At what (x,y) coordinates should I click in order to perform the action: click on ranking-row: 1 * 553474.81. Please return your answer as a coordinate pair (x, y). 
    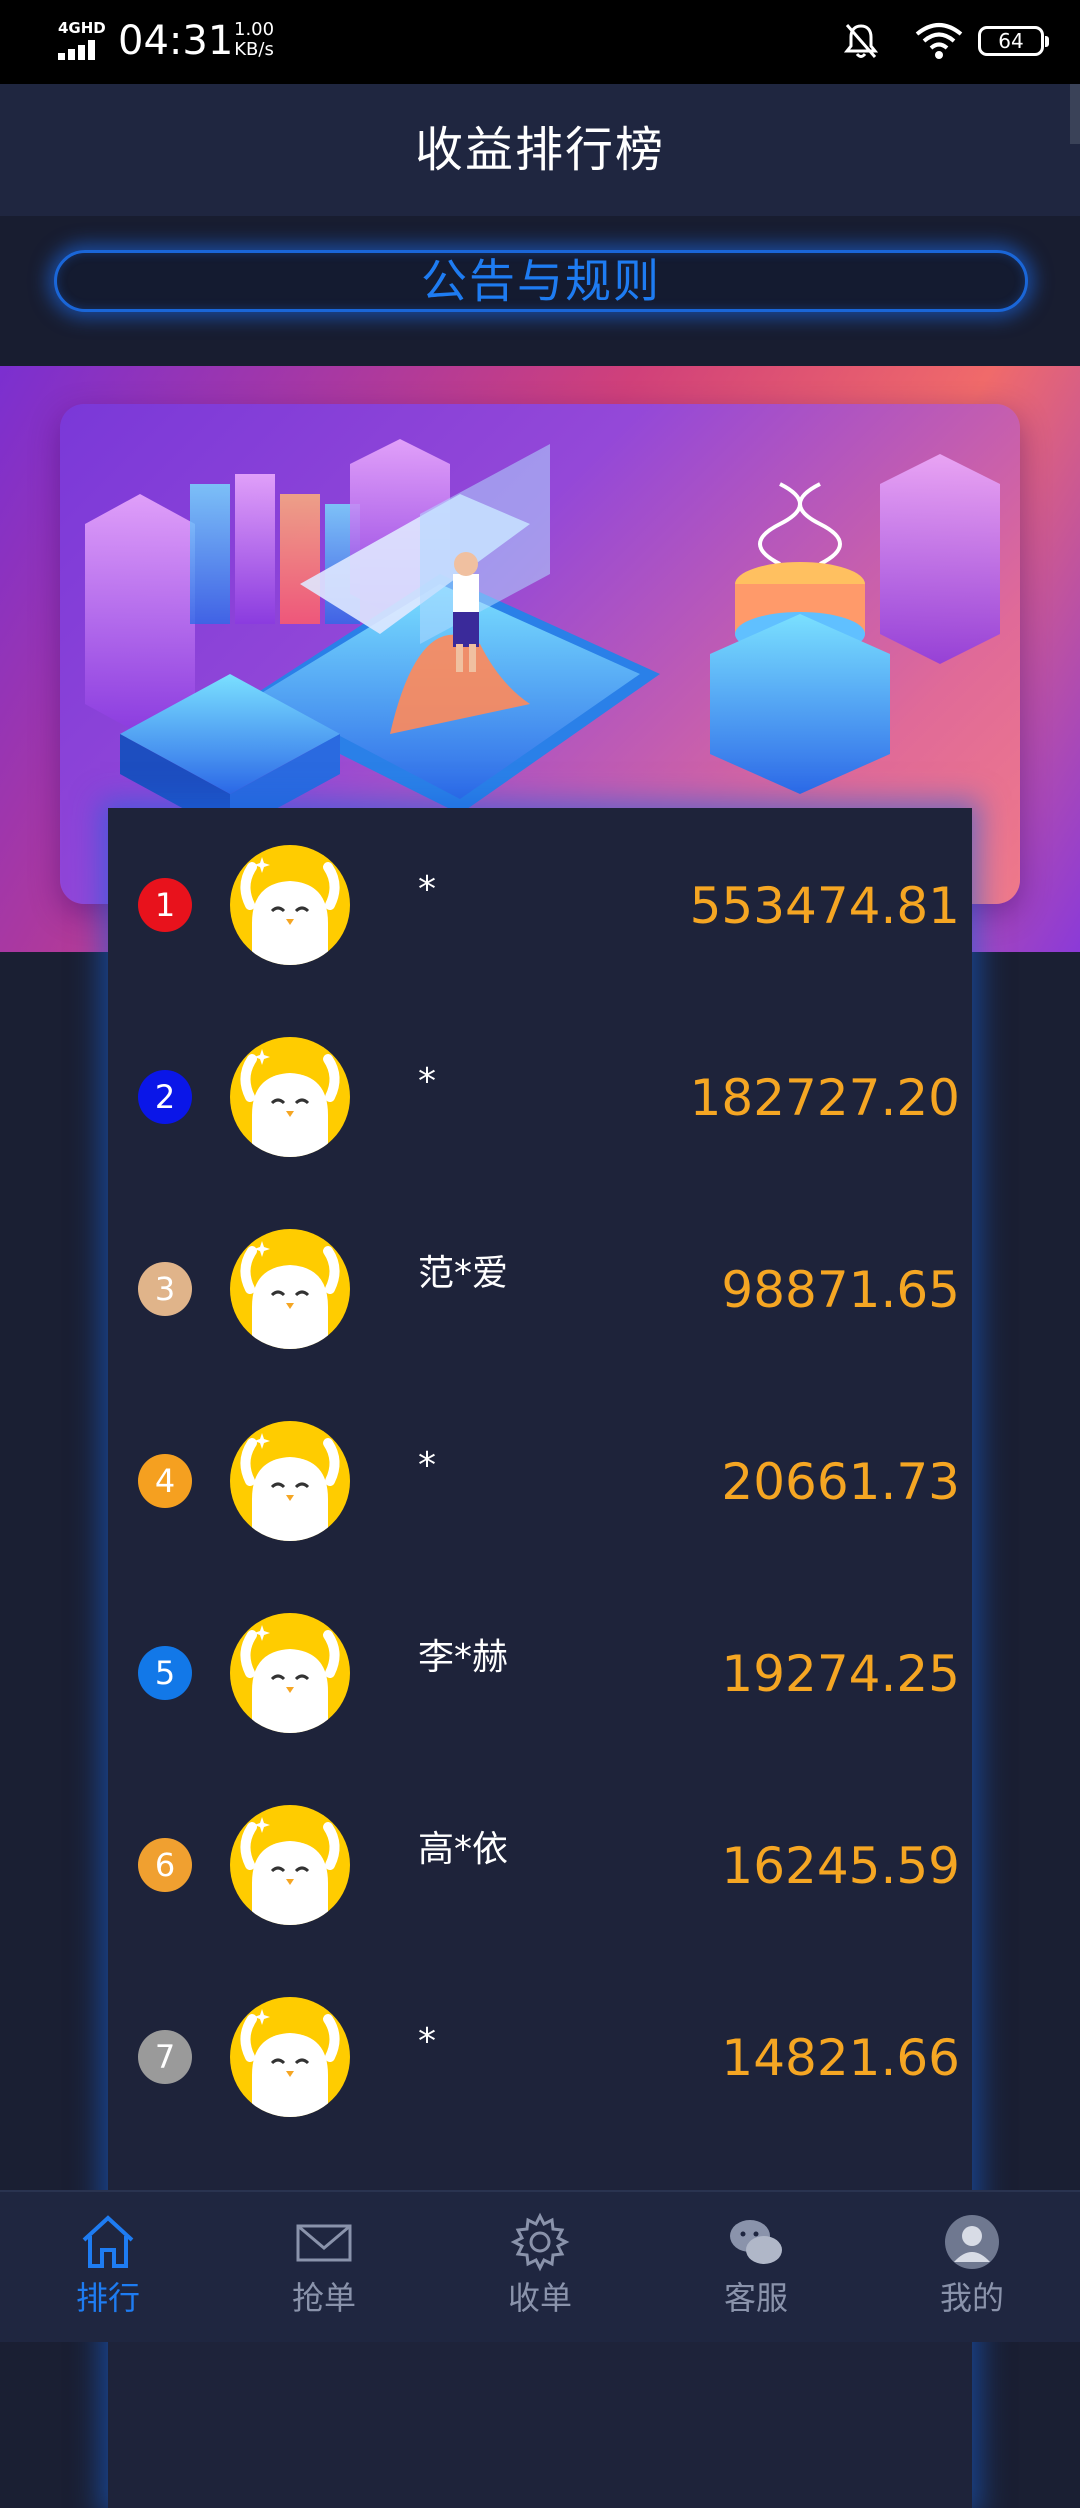
    Looking at the image, I should click on (540, 904).